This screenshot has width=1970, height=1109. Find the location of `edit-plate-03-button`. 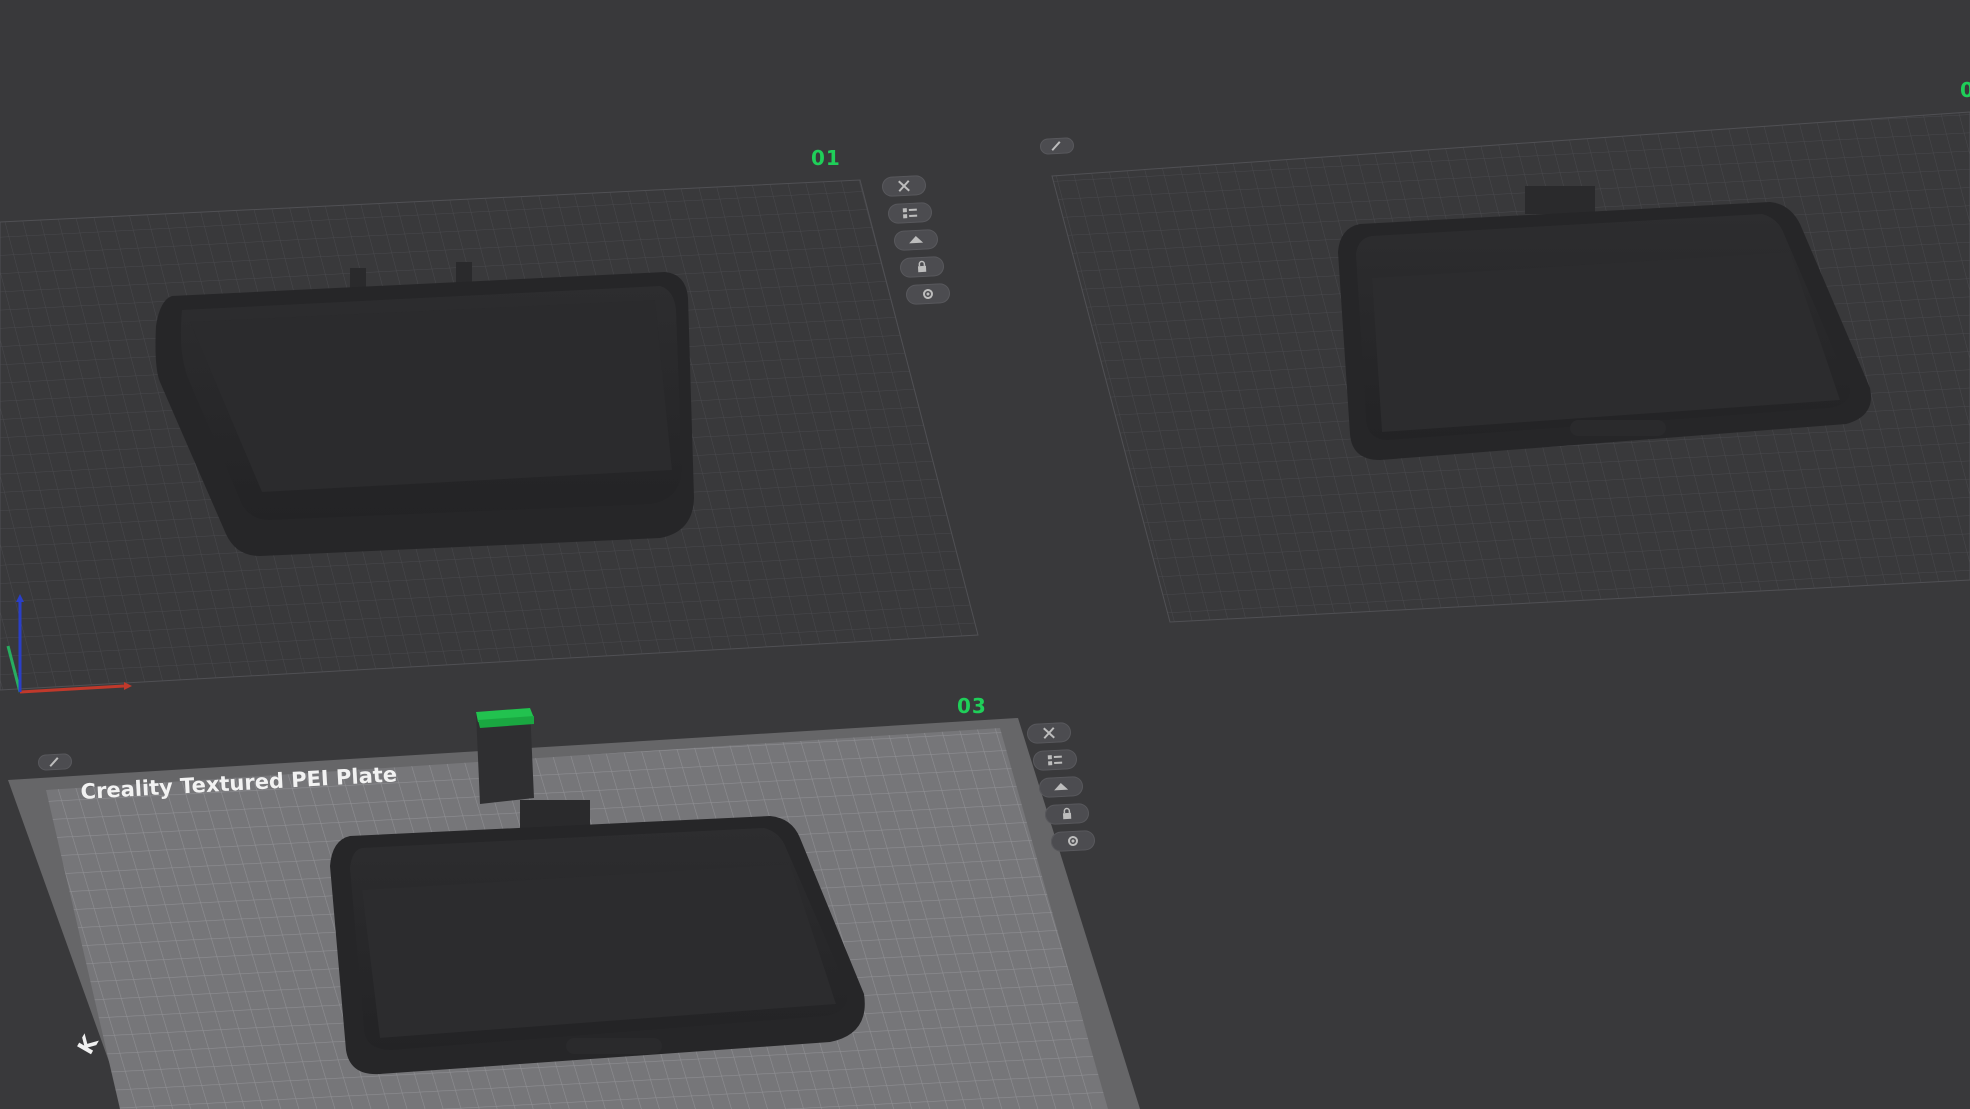

edit-plate-03-button is located at coordinates (55, 762).